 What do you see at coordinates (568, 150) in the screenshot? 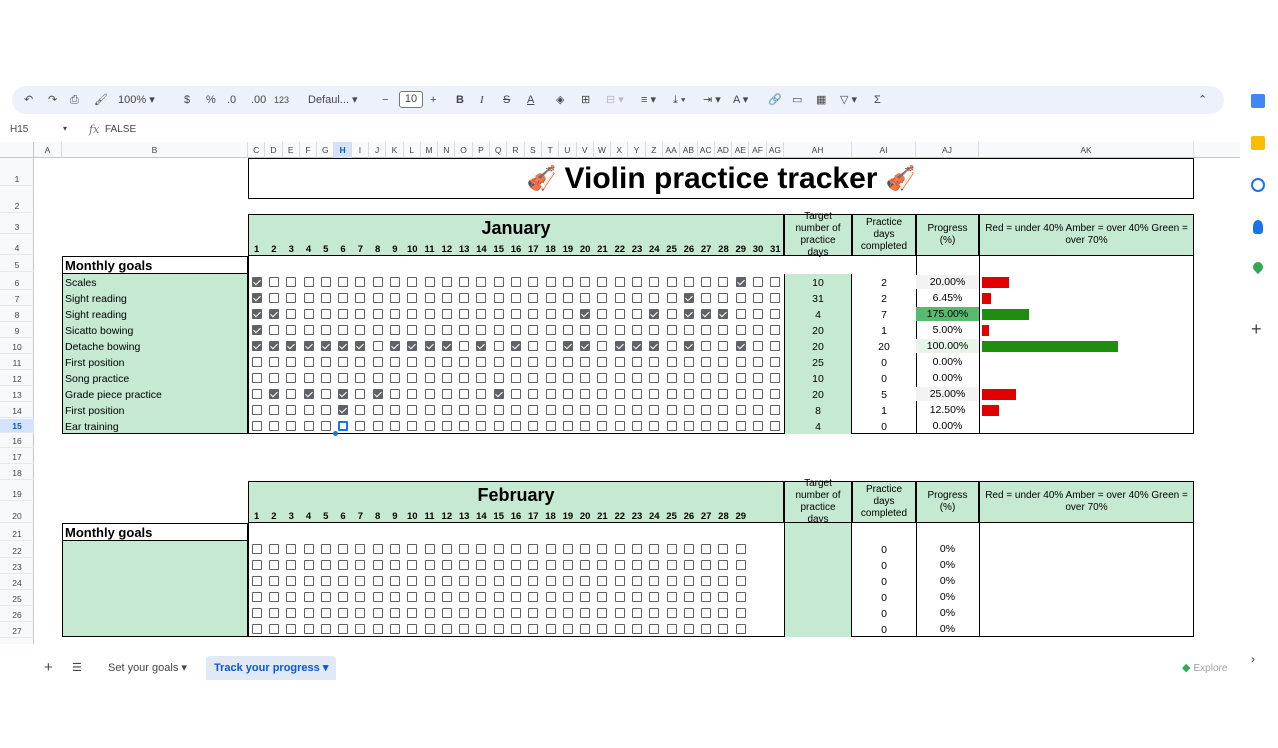
I see `column-header-u: U` at bounding box center [568, 150].